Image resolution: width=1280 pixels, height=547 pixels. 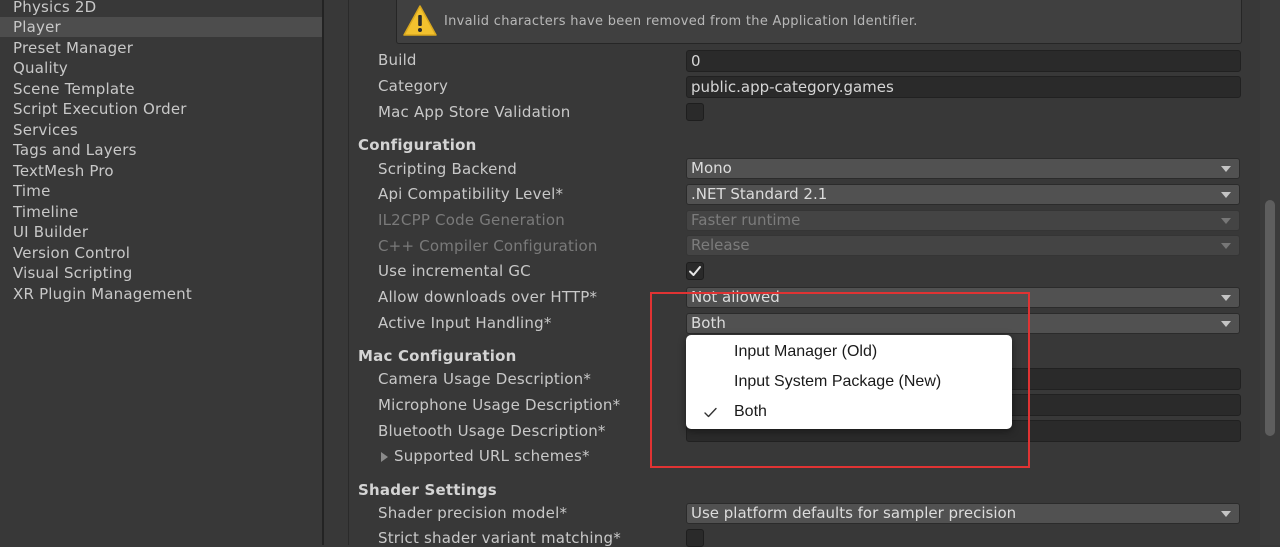 I want to click on checkmark-icon, so click(x=695, y=271).